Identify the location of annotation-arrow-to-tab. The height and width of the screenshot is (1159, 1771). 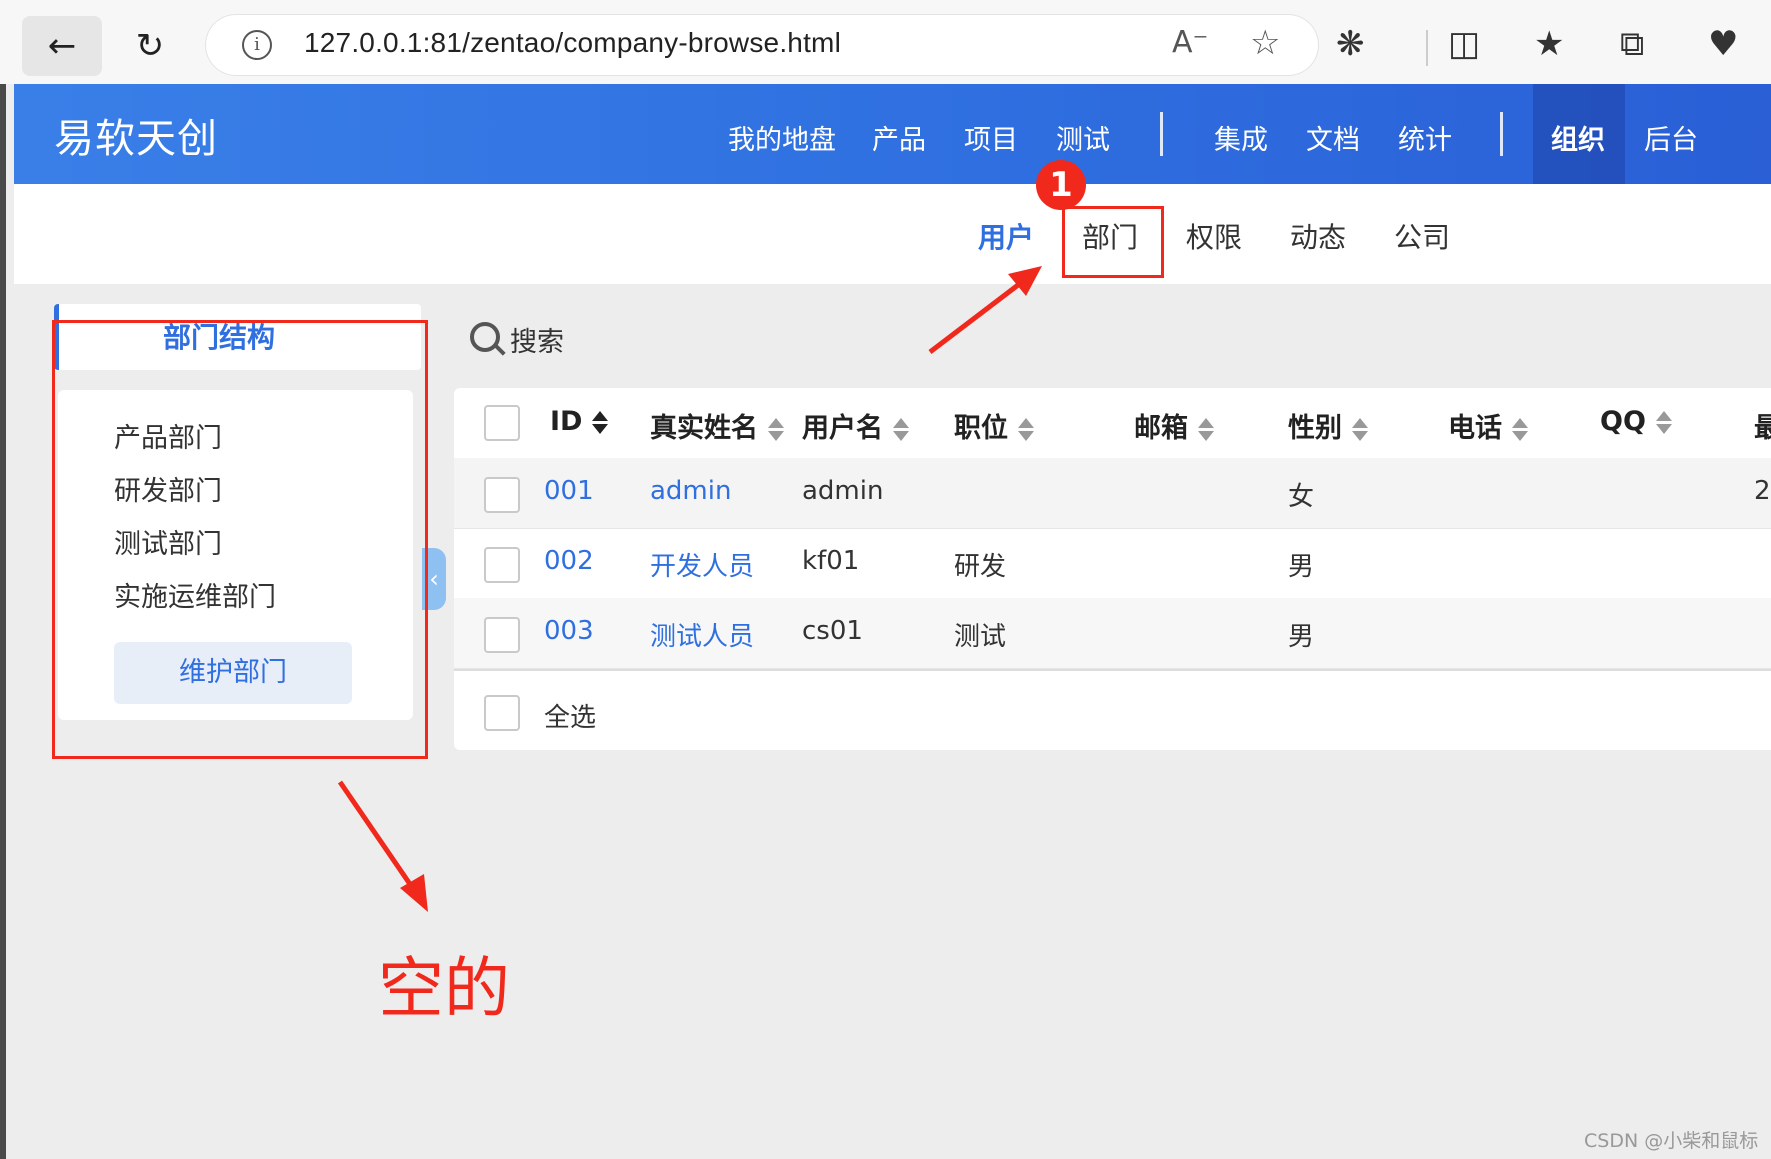
(976, 317).